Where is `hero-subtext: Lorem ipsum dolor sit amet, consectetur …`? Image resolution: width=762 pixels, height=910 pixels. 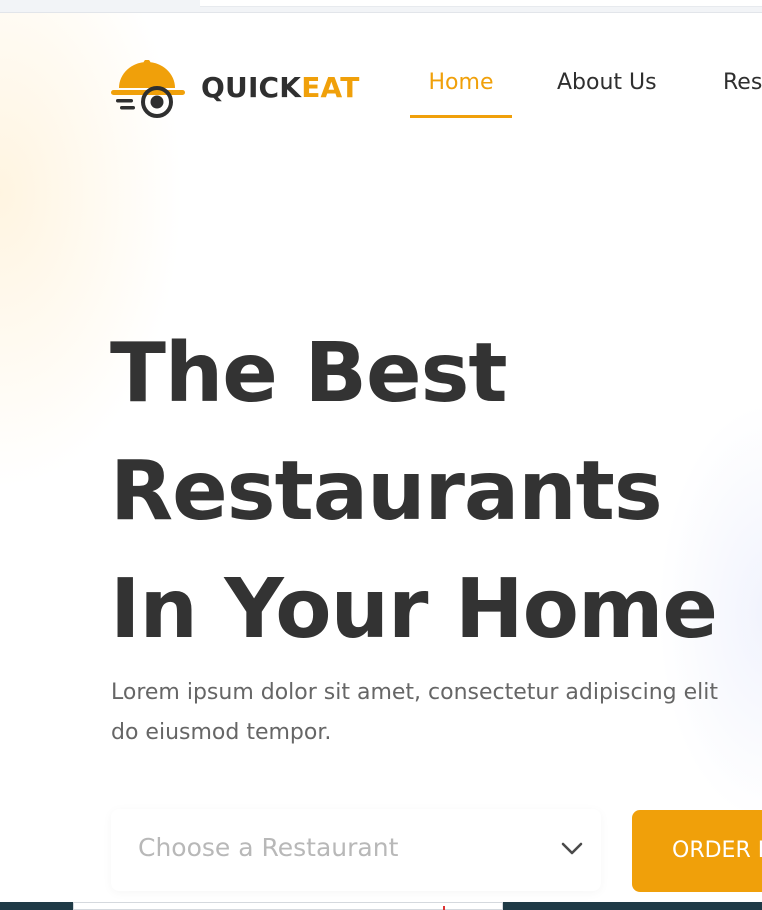 hero-subtext: Lorem ipsum dolor sit amet, consectetur … is located at coordinates (436, 713).